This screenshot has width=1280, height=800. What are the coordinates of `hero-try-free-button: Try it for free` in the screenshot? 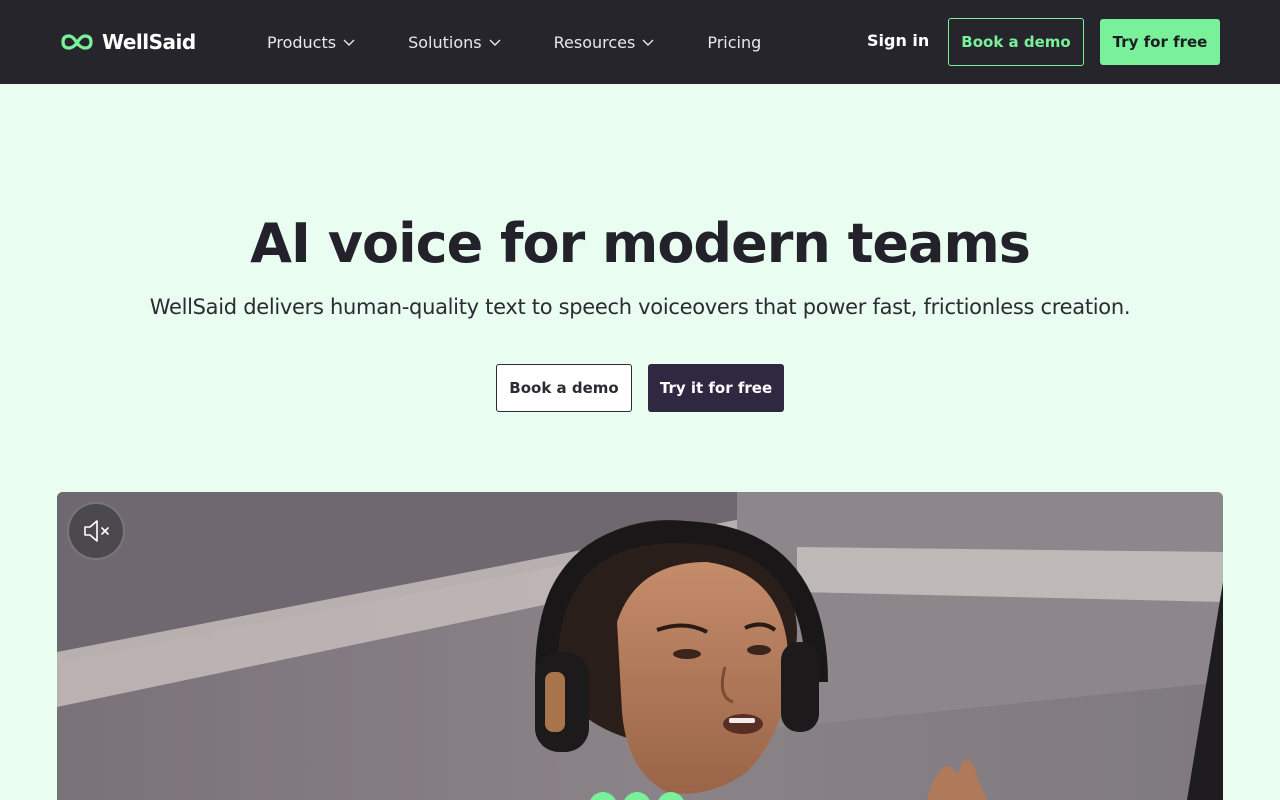 It's located at (716, 388).